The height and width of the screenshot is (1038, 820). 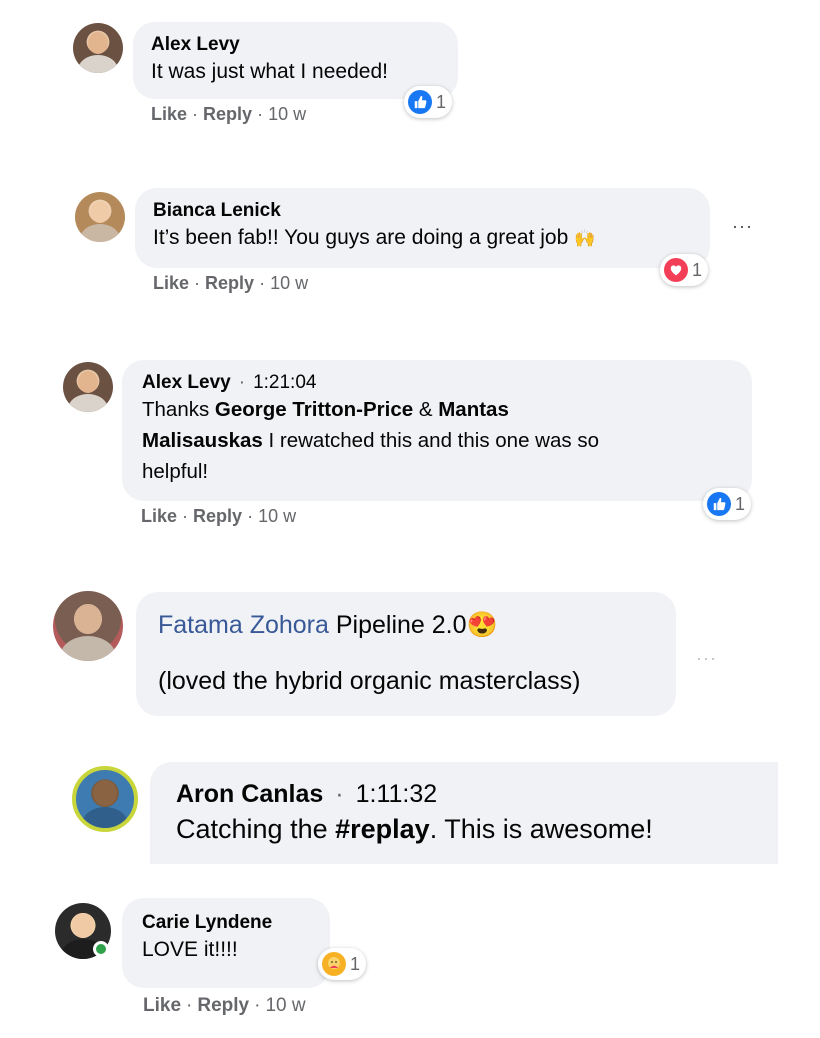 I want to click on emoji: 🙌, so click(x=585, y=238).